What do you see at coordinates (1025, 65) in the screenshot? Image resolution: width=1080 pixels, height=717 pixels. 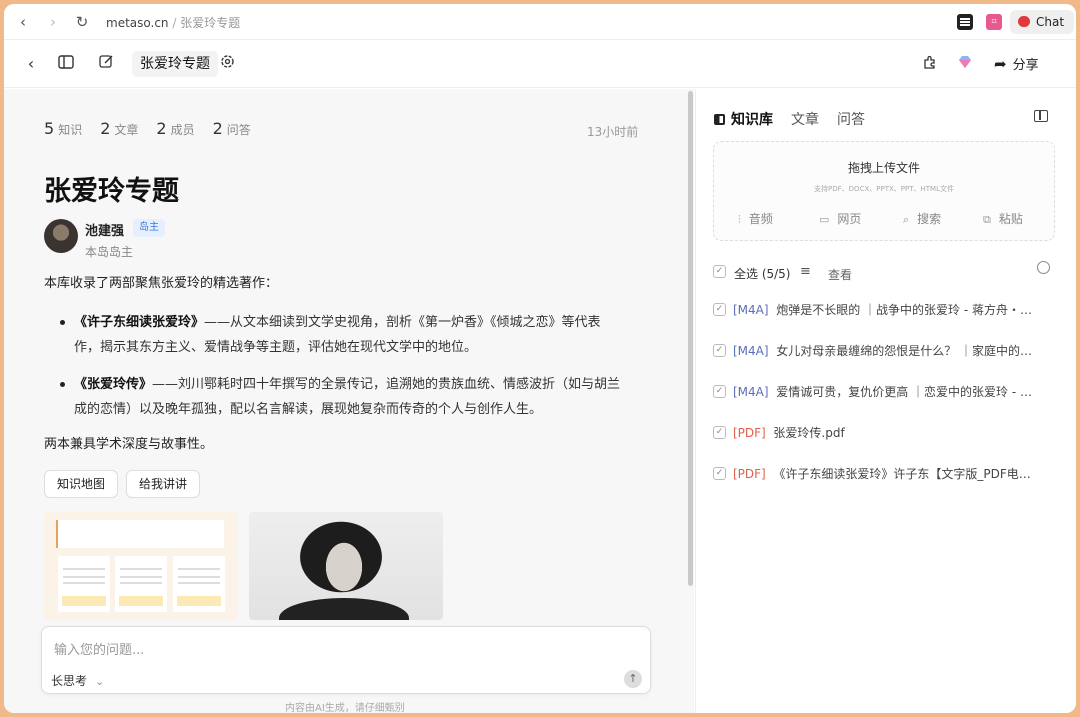 I see `share-label: 分享` at bounding box center [1025, 65].